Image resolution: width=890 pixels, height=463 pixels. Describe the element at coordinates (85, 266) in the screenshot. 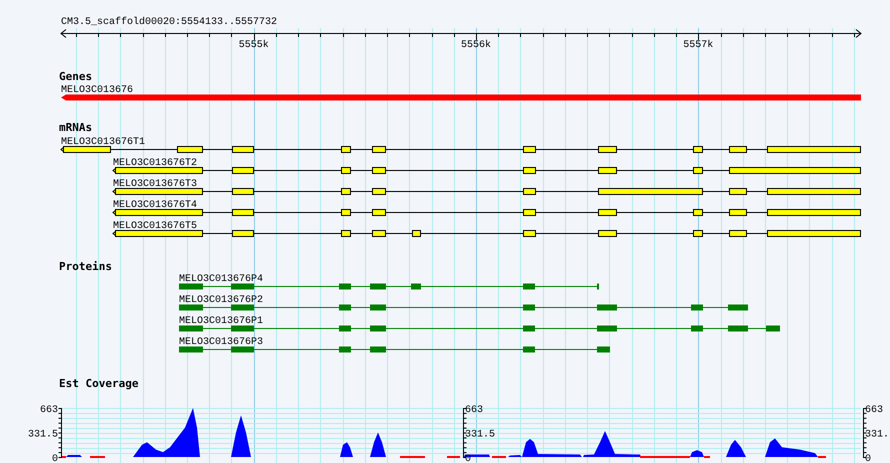

I see `track-title: Proteins` at that location.